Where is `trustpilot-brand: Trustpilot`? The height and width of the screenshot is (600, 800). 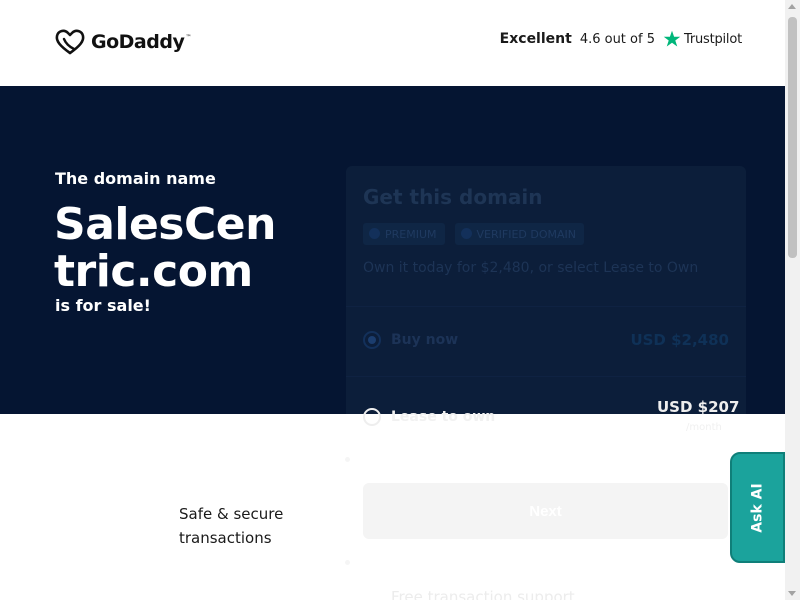
trustpilot-brand: Trustpilot is located at coordinates (712, 39).